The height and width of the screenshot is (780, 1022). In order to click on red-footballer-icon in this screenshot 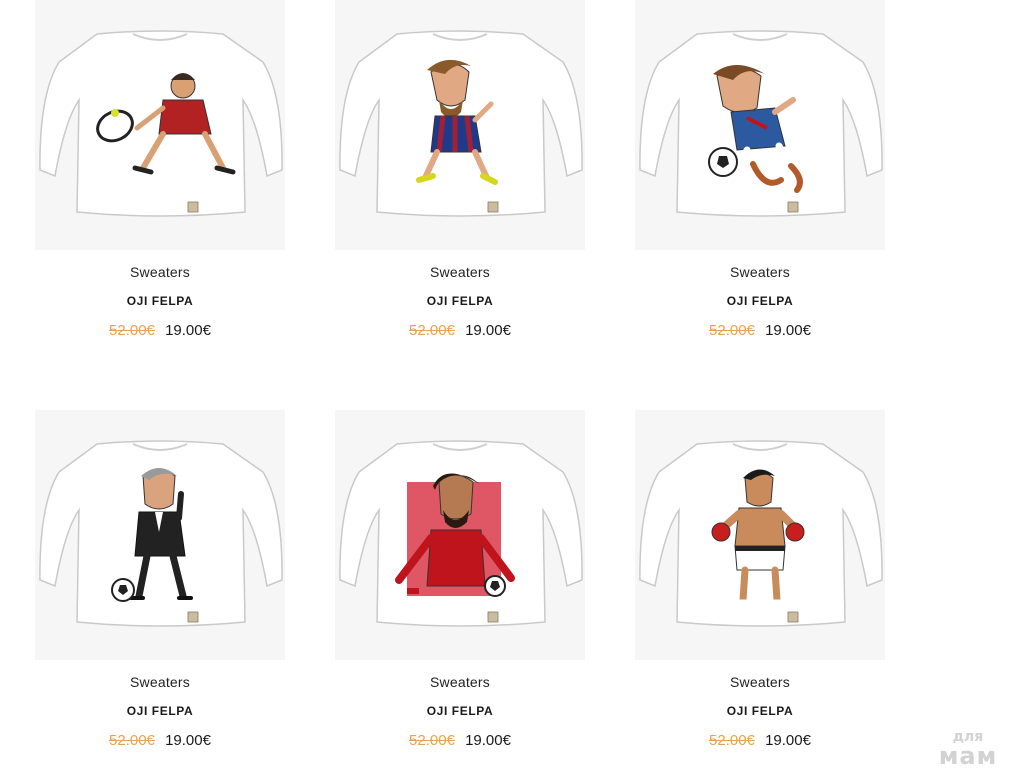, I will do `click(455, 535)`.